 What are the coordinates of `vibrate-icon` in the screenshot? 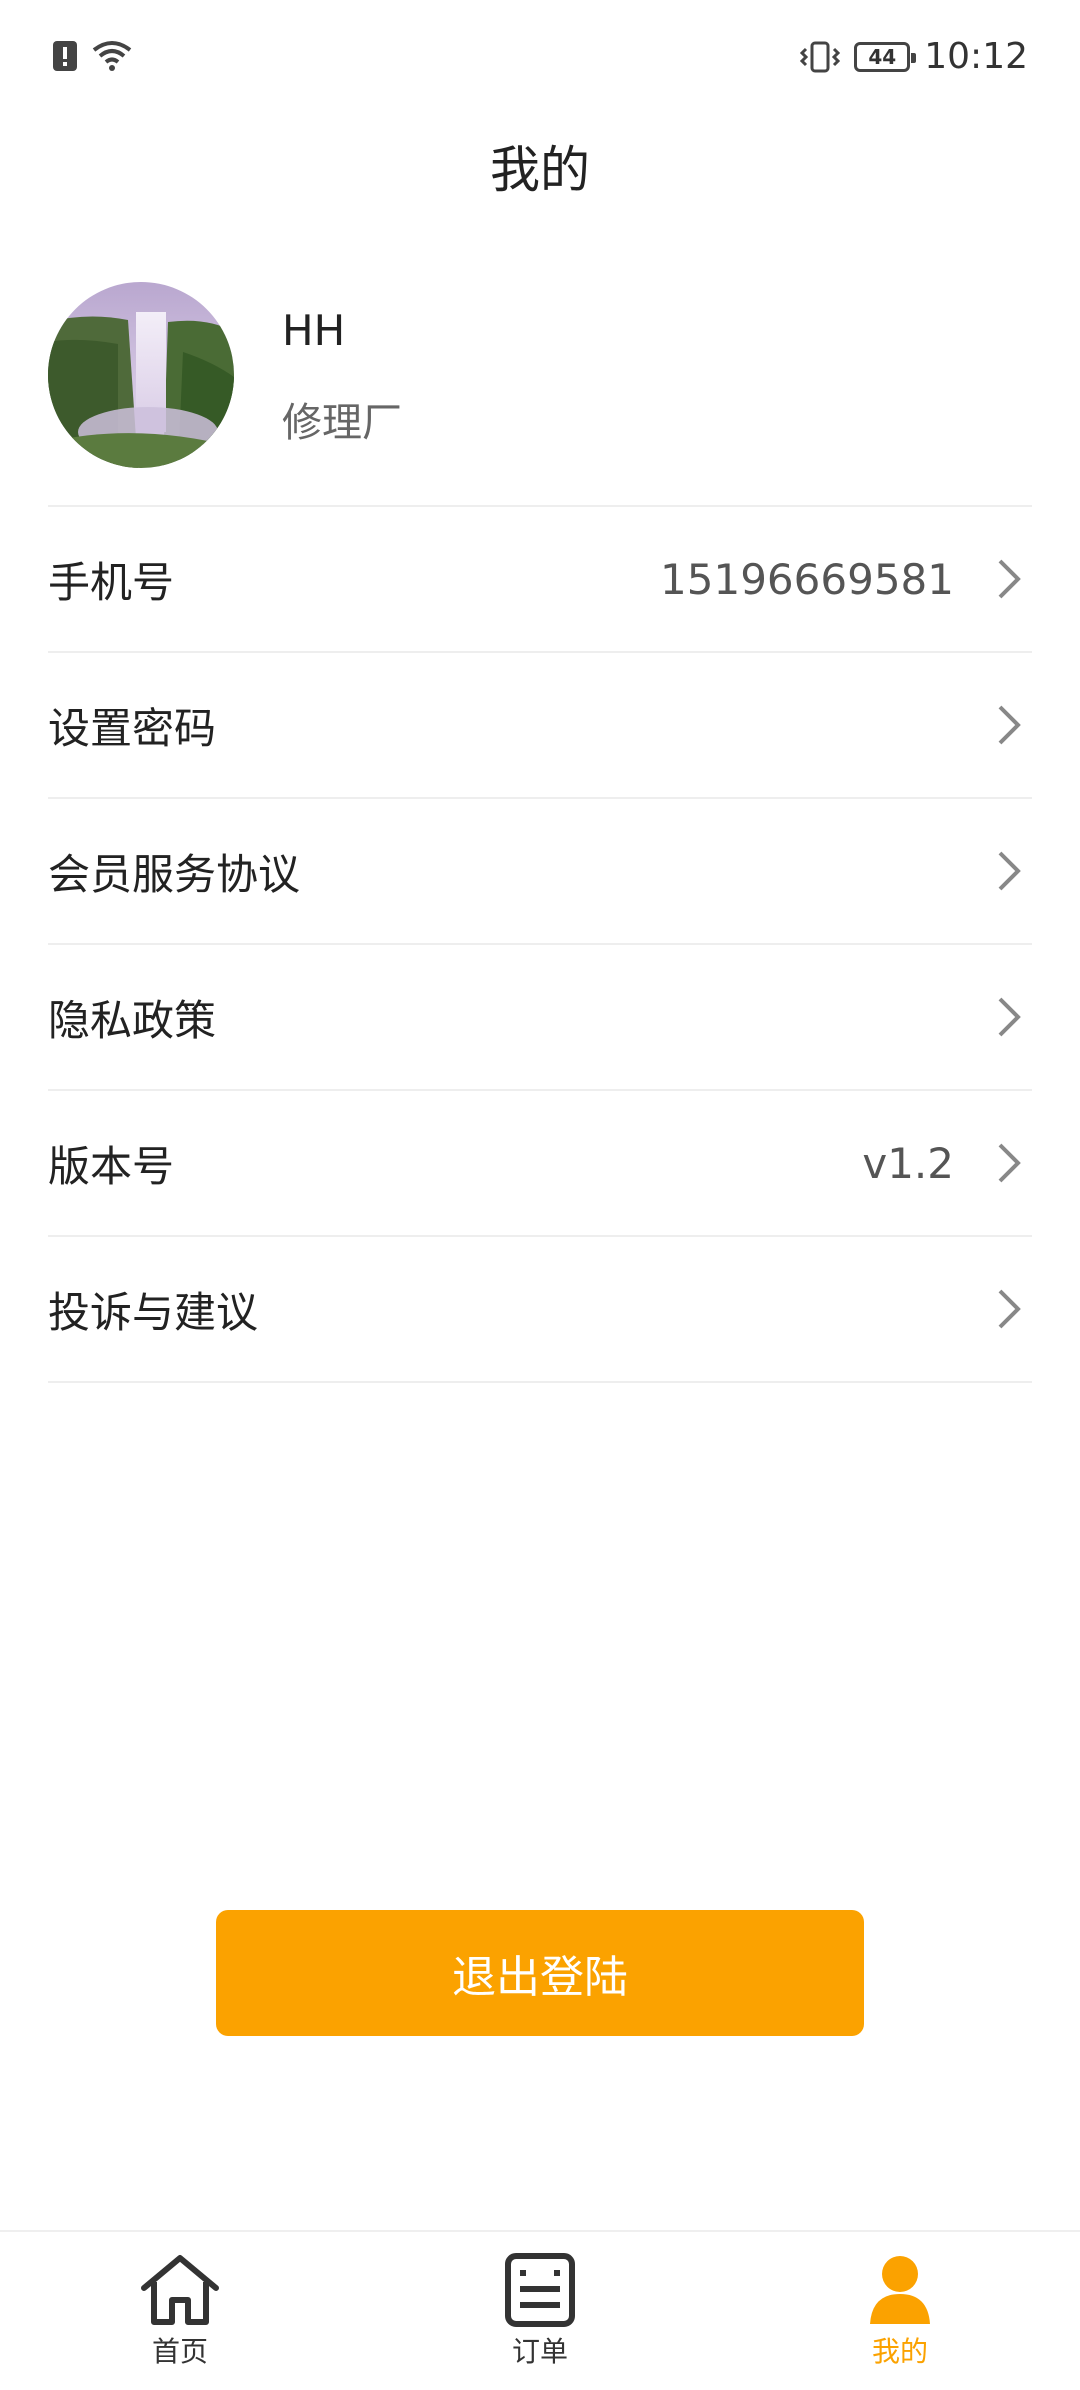 It's located at (820, 56).